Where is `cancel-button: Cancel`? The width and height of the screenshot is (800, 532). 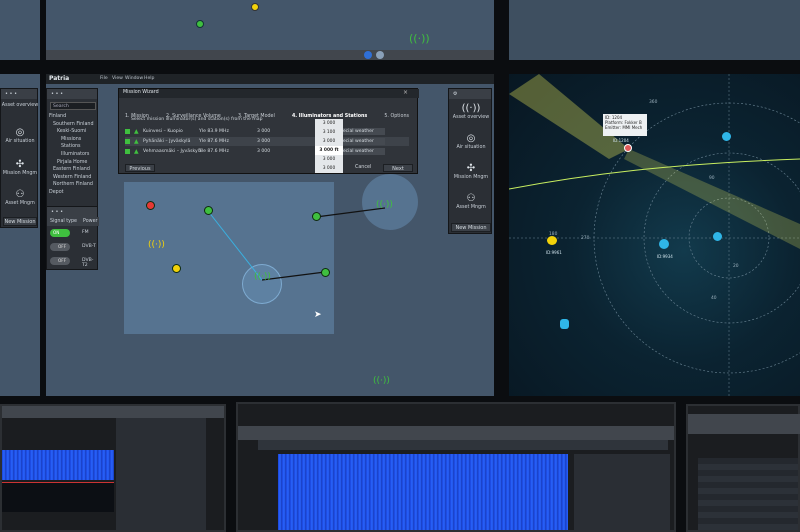
cancel-button: Cancel is located at coordinates (363, 167).